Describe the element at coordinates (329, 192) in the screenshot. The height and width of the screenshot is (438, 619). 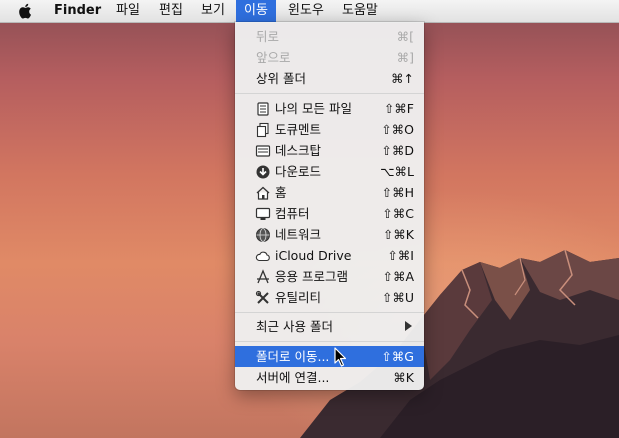
I see `menu-item-home: 홈 ⇧⌘H` at that location.